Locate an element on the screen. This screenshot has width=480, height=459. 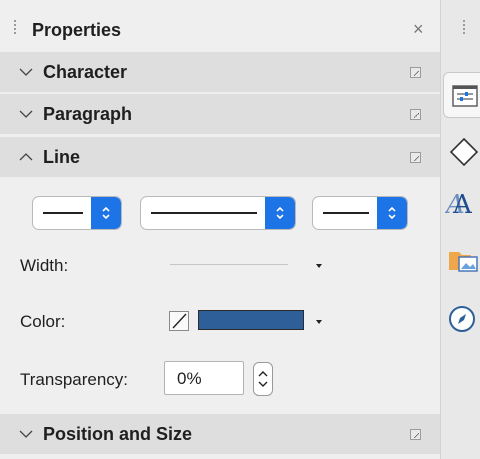
stepper-arrows-icon is located at coordinates (263, 379).